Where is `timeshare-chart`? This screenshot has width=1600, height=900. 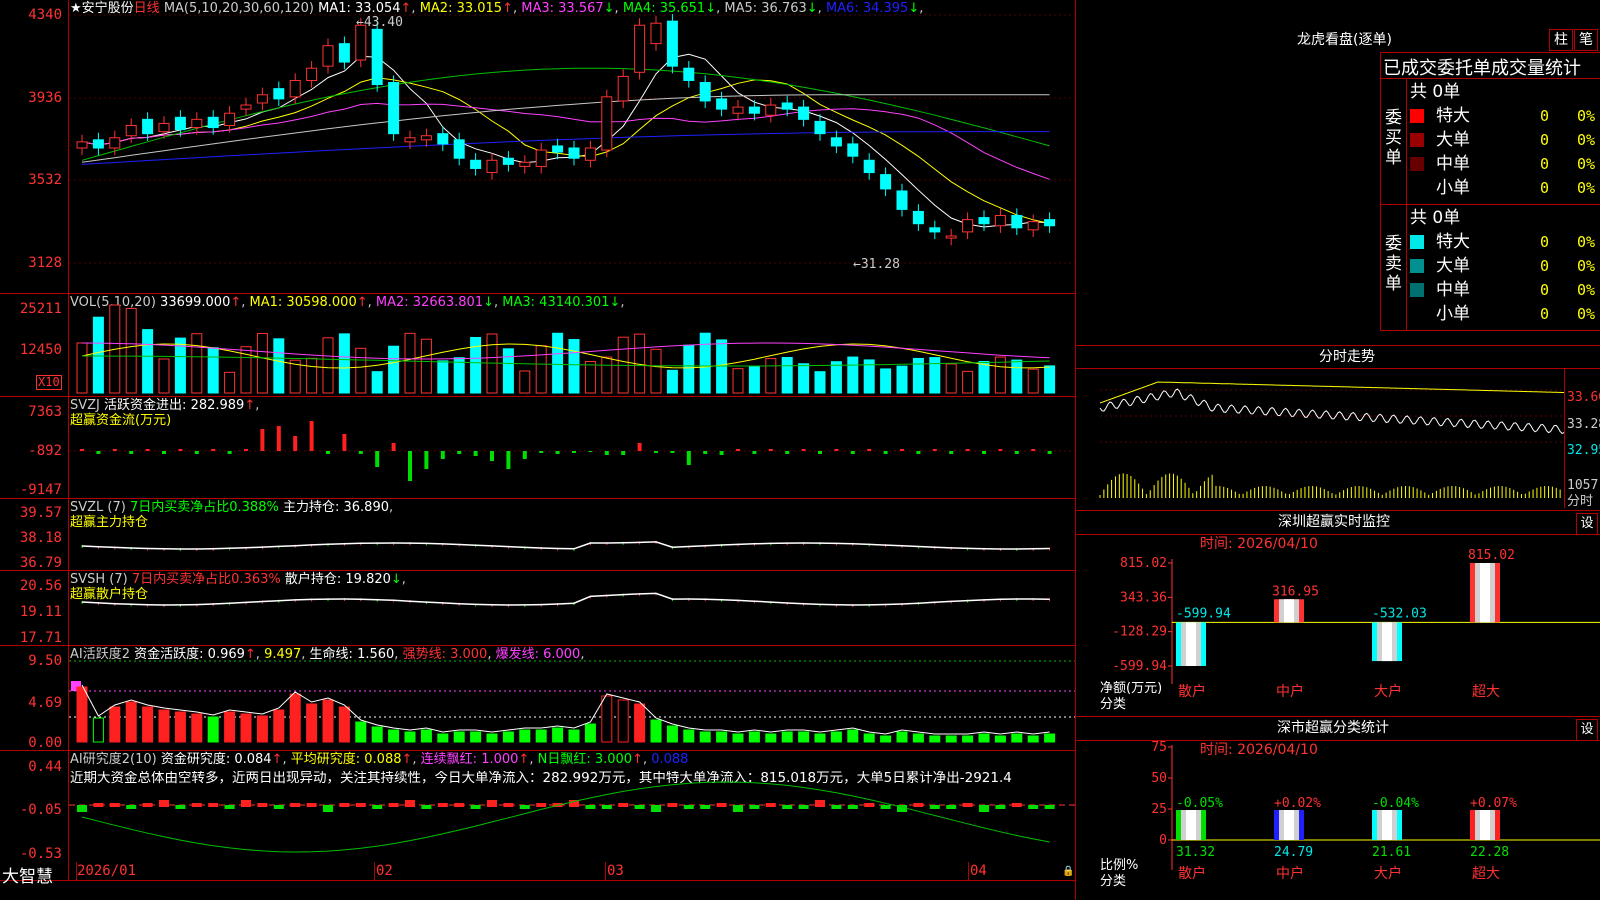 timeshare-chart is located at coordinates (1332, 438).